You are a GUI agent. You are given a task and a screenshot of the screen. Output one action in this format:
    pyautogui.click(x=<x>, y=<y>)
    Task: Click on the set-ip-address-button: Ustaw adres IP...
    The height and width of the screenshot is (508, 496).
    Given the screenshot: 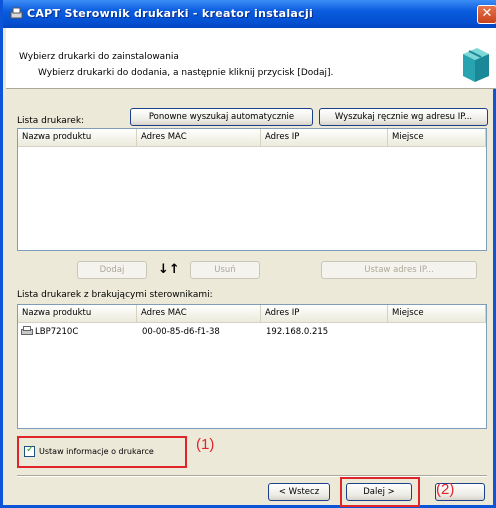 What is the action you would take?
    pyautogui.click(x=399, y=270)
    